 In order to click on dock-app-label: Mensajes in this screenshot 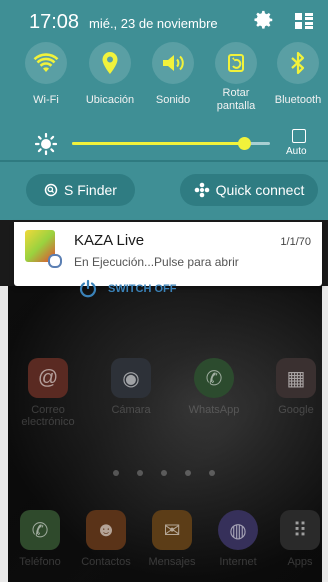, I will do `click(172, 562)`.